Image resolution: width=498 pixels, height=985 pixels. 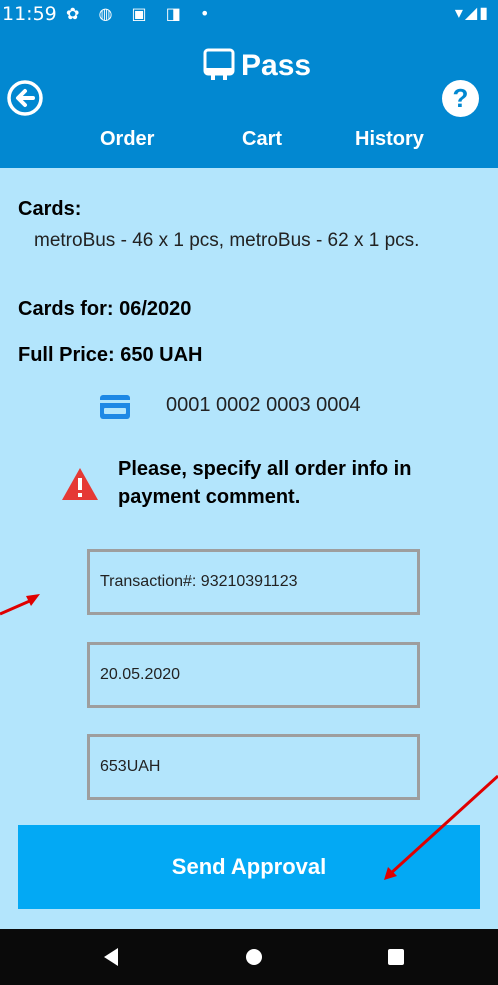 I want to click on annotation-arrow-right, so click(x=443, y=825).